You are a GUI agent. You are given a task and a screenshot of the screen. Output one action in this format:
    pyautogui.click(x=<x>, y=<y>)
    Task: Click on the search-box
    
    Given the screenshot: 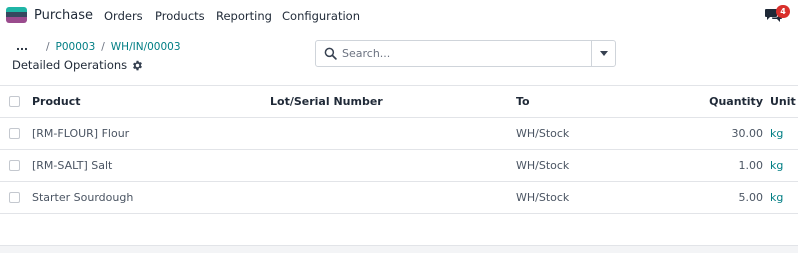 What is the action you would take?
    pyautogui.click(x=465, y=53)
    